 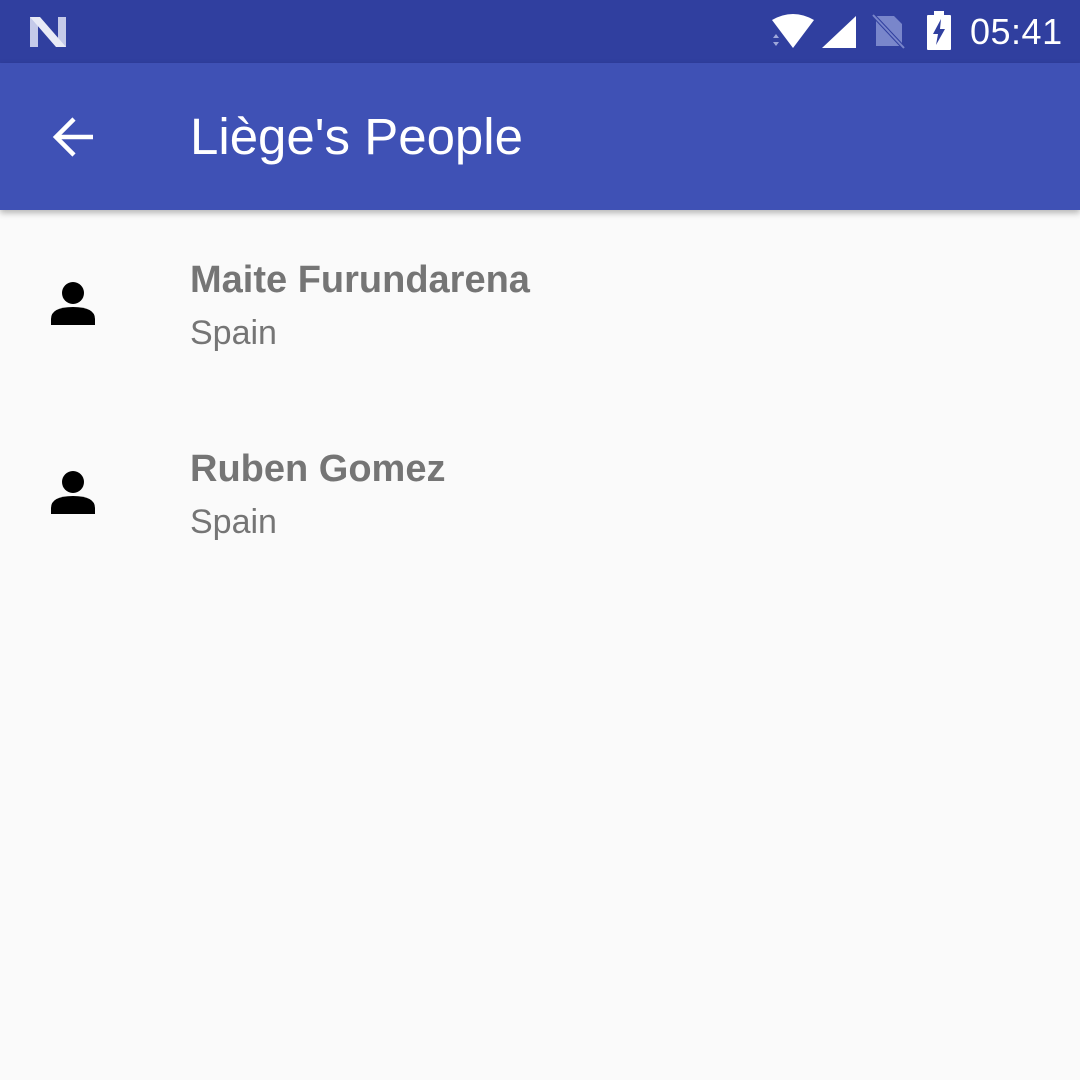 I want to click on status-time: 05:41, so click(x=1016, y=31).